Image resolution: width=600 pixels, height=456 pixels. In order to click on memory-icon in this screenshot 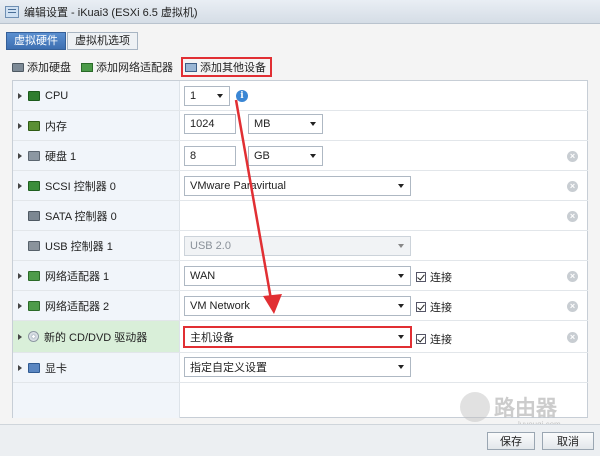, I will do `click(34, 125)`.